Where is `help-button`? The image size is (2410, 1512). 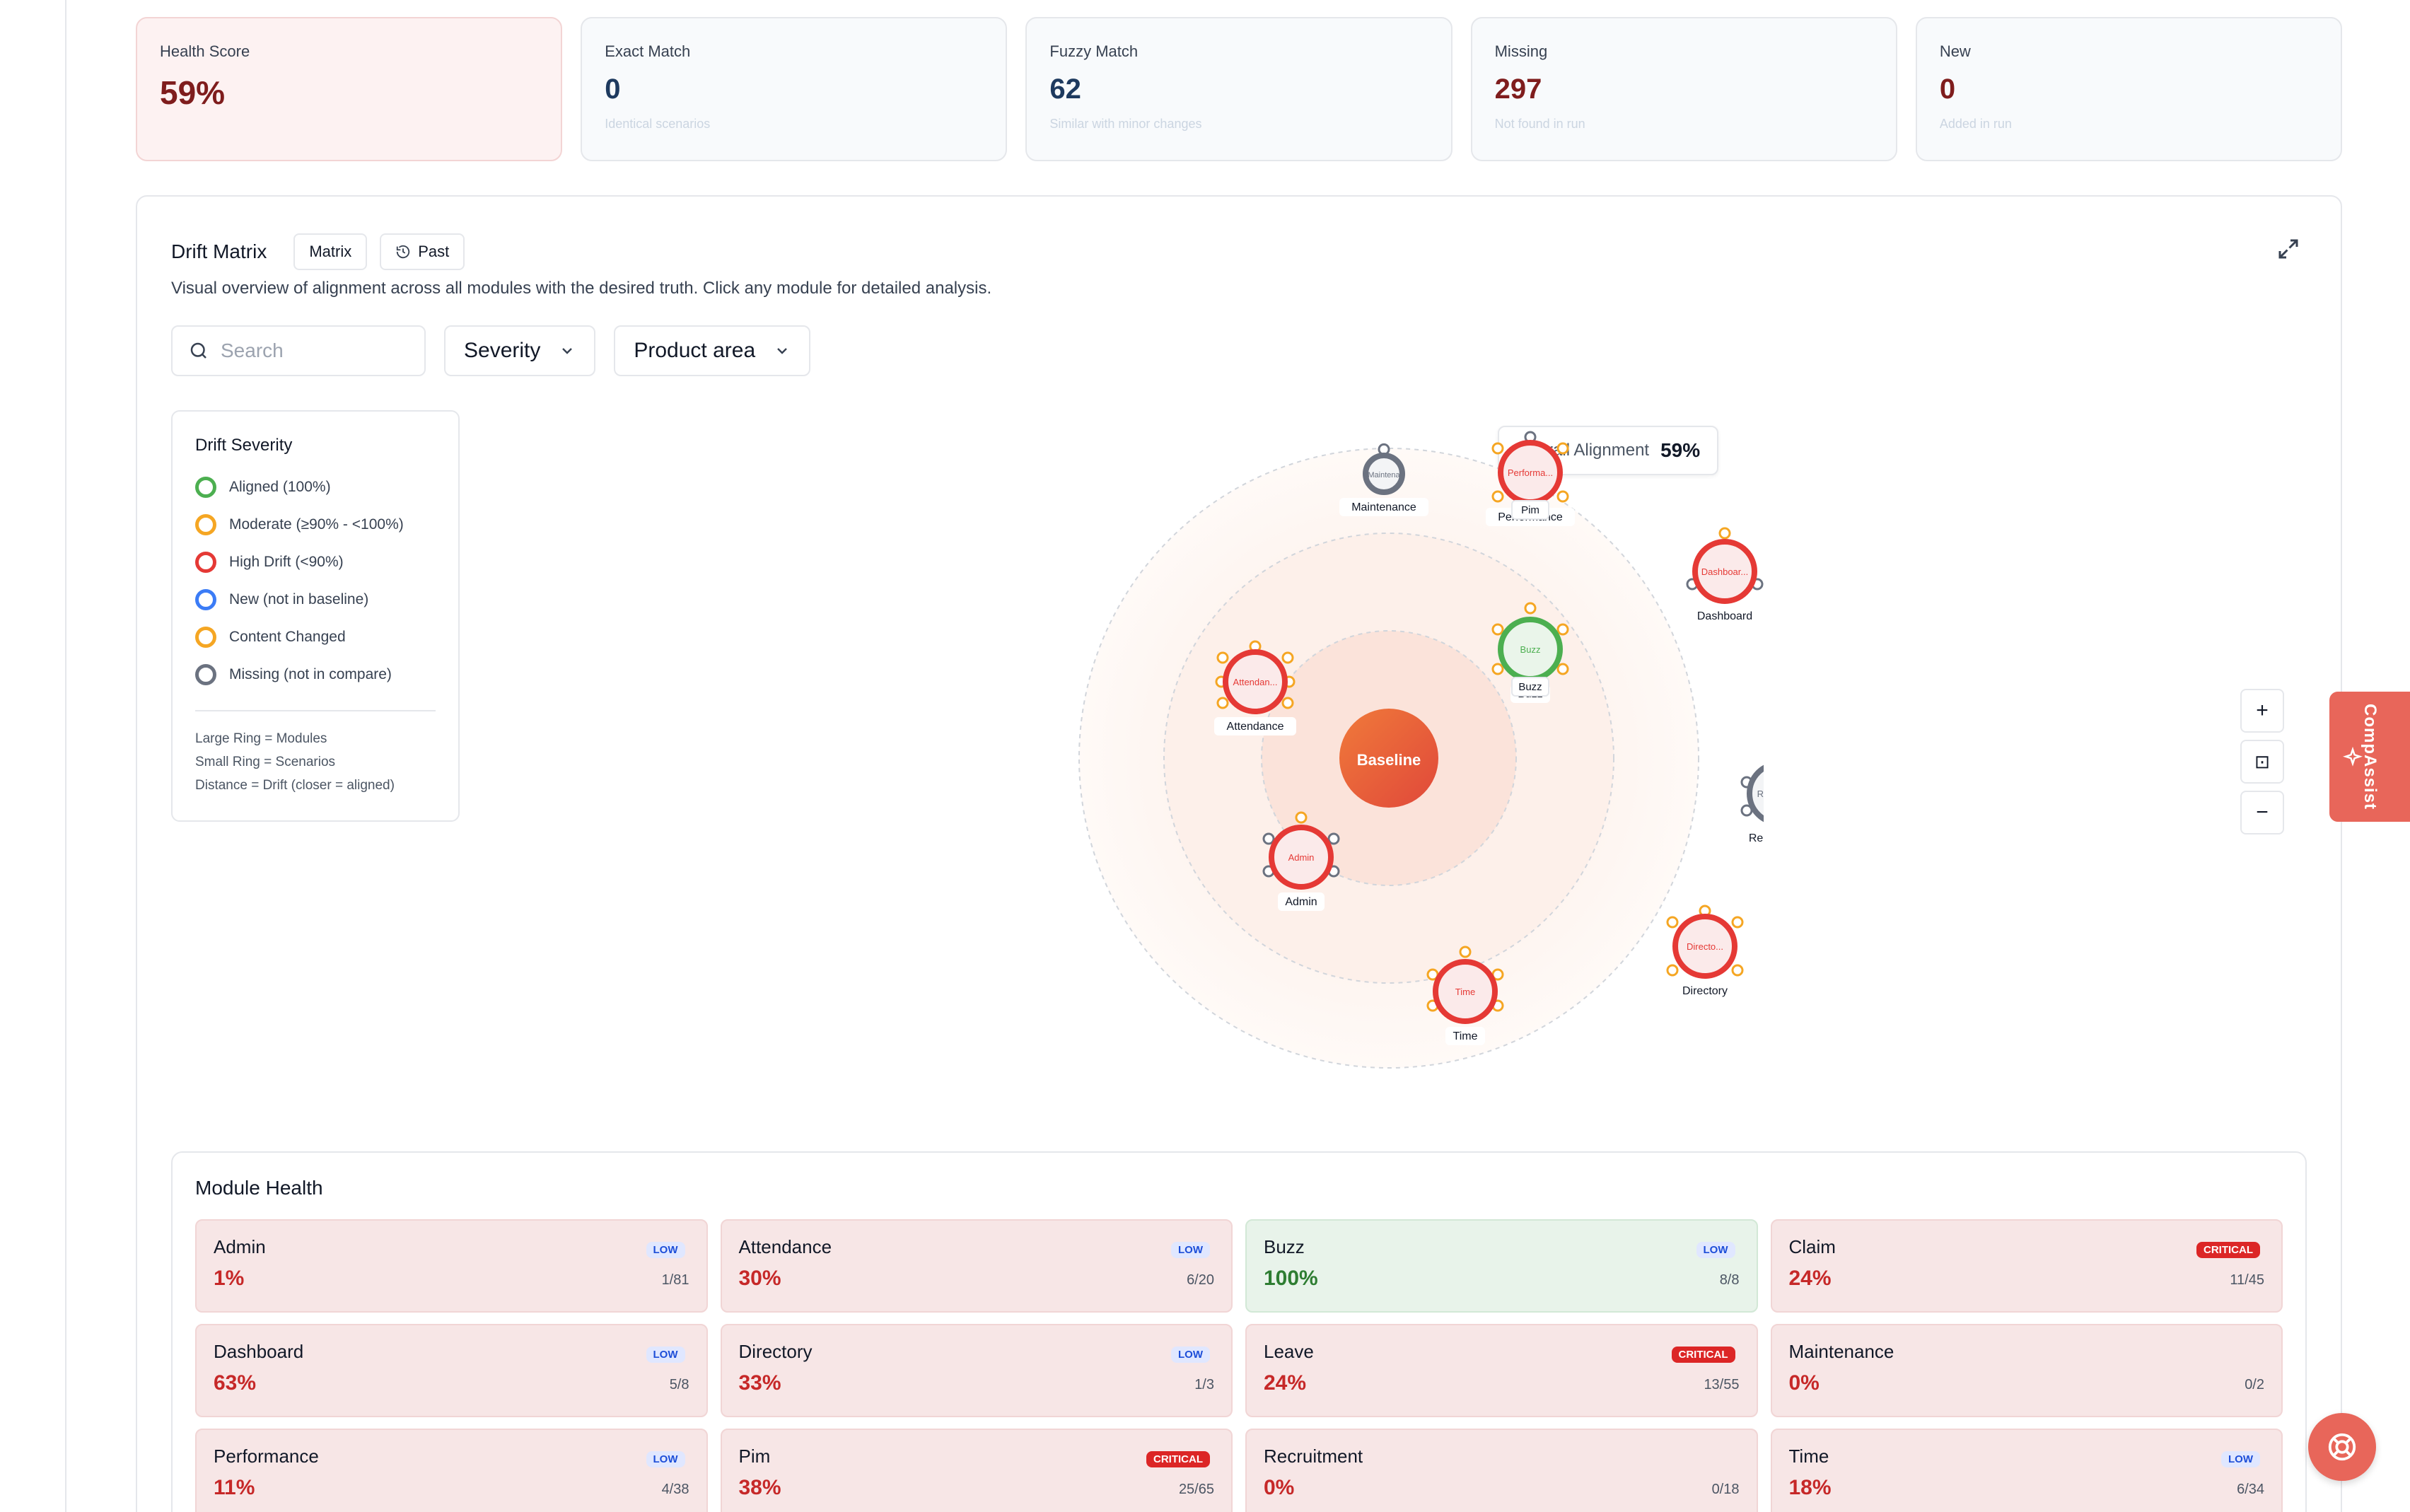 help-button is located at coordinates (2342, 1447).